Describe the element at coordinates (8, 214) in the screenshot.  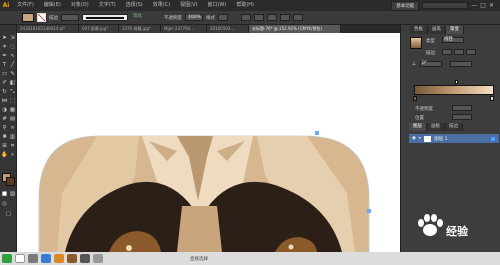
I see `screen-mode-icon: ▢` at that location.